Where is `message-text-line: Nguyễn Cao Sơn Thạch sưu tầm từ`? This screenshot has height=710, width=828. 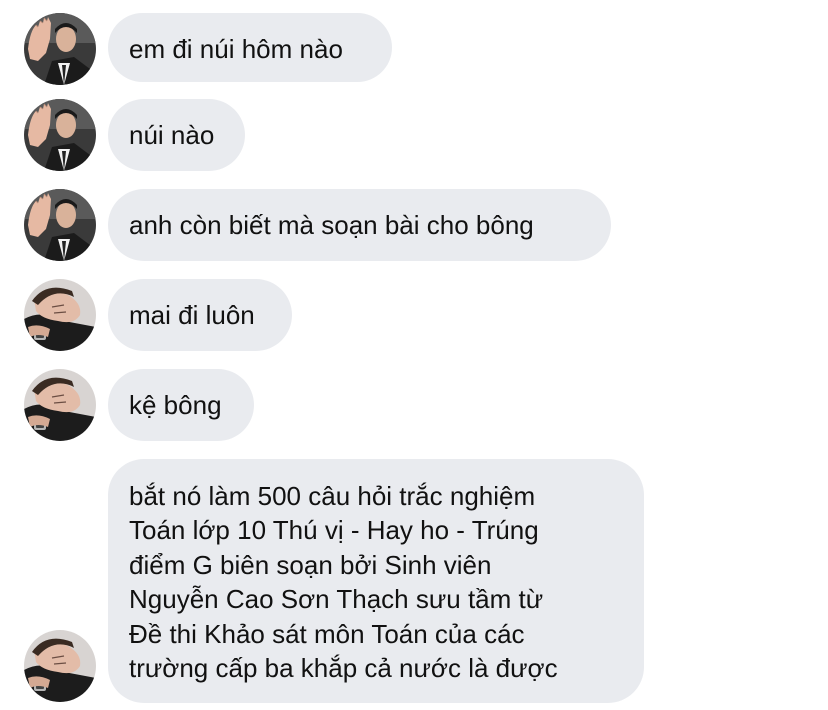 message-text-line: Nguyễn Cao Sơn Thạch sưu tầm từ is located at coordinates (336, 599).